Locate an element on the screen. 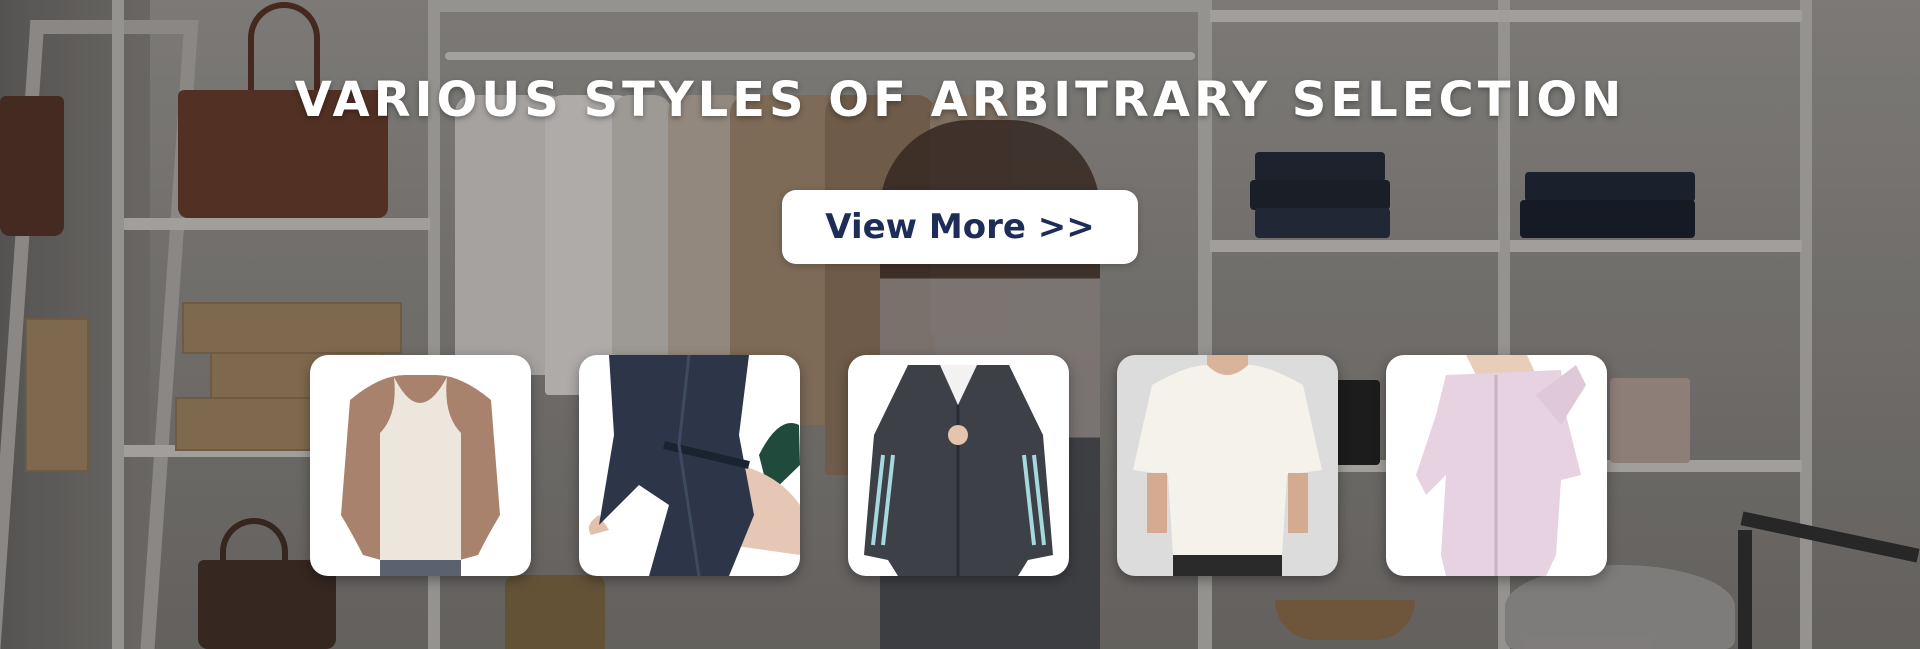 This screenshot has height=649, width=1920. product-card-jacket is located at coordinates (1496, 465).